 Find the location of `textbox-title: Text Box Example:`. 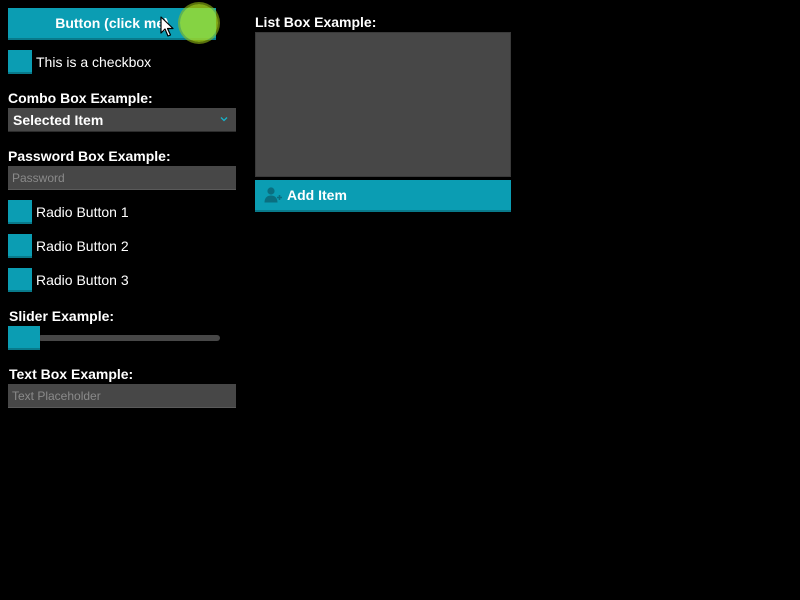

textbox-title: Text Box Example: is located at coordinates (71, 374).